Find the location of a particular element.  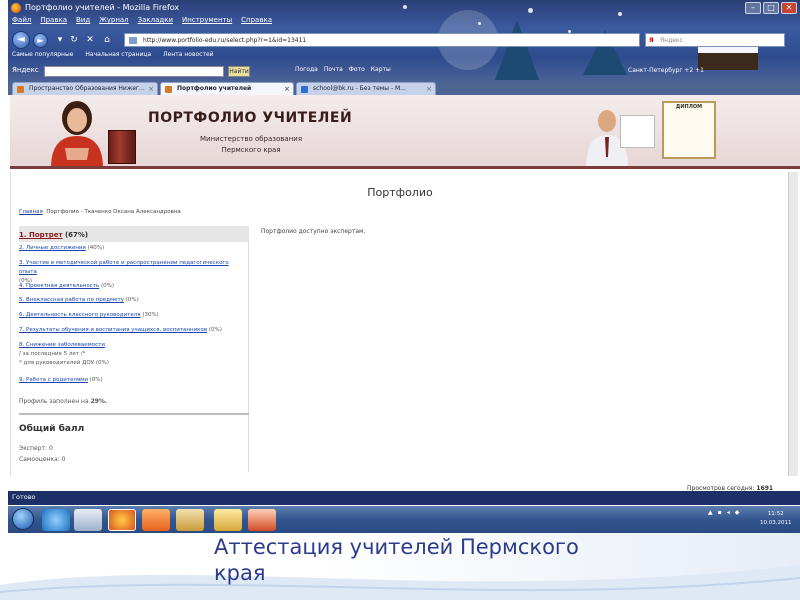

yandex-tools: Погода Почта Фото Карты is located at coordinates (343, 72).